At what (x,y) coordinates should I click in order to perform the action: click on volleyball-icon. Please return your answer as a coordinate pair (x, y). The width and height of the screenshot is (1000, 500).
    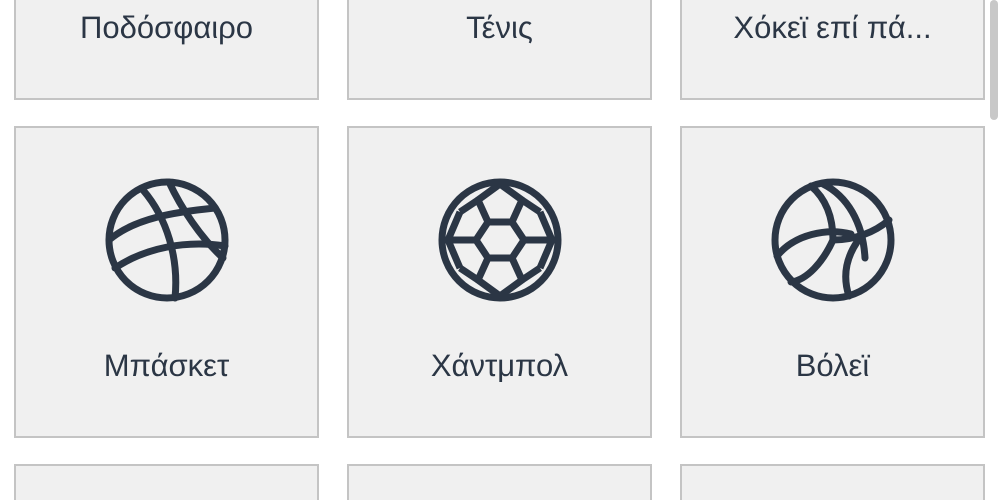
    Looking at the image, I should click on (832, 240).